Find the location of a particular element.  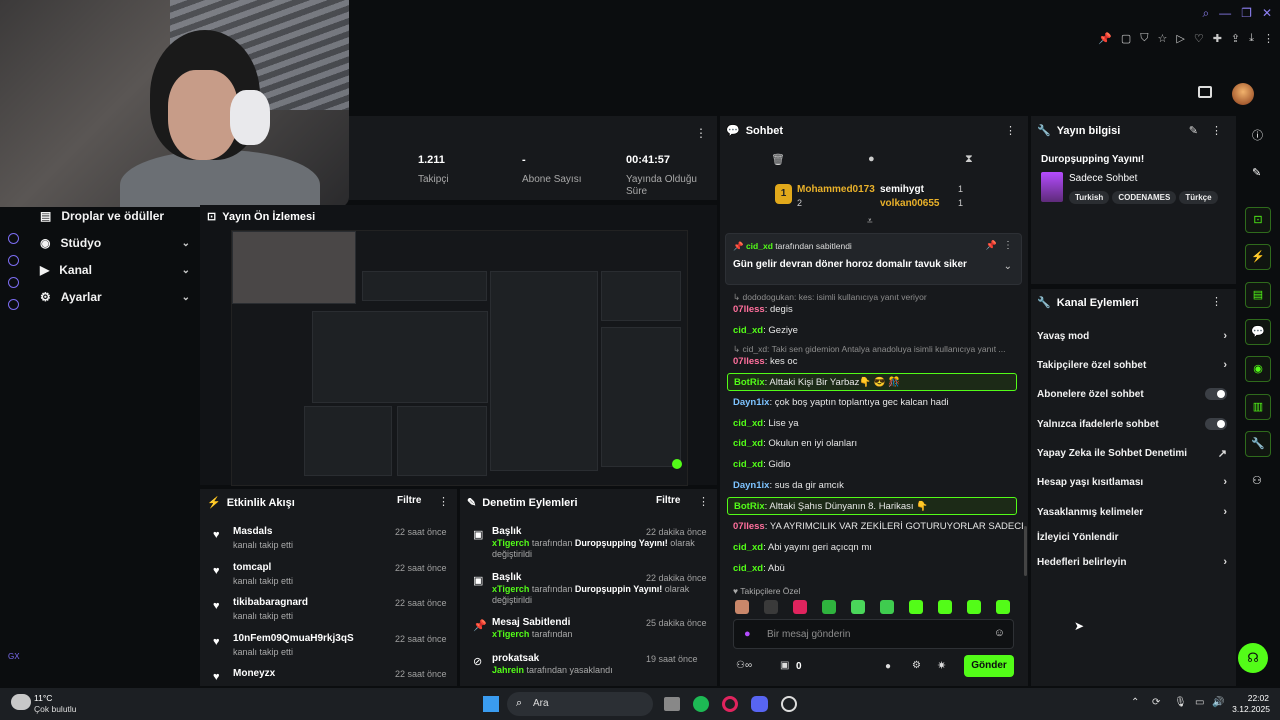

activity-user: tomcapl is located at coordinates (252, 567).